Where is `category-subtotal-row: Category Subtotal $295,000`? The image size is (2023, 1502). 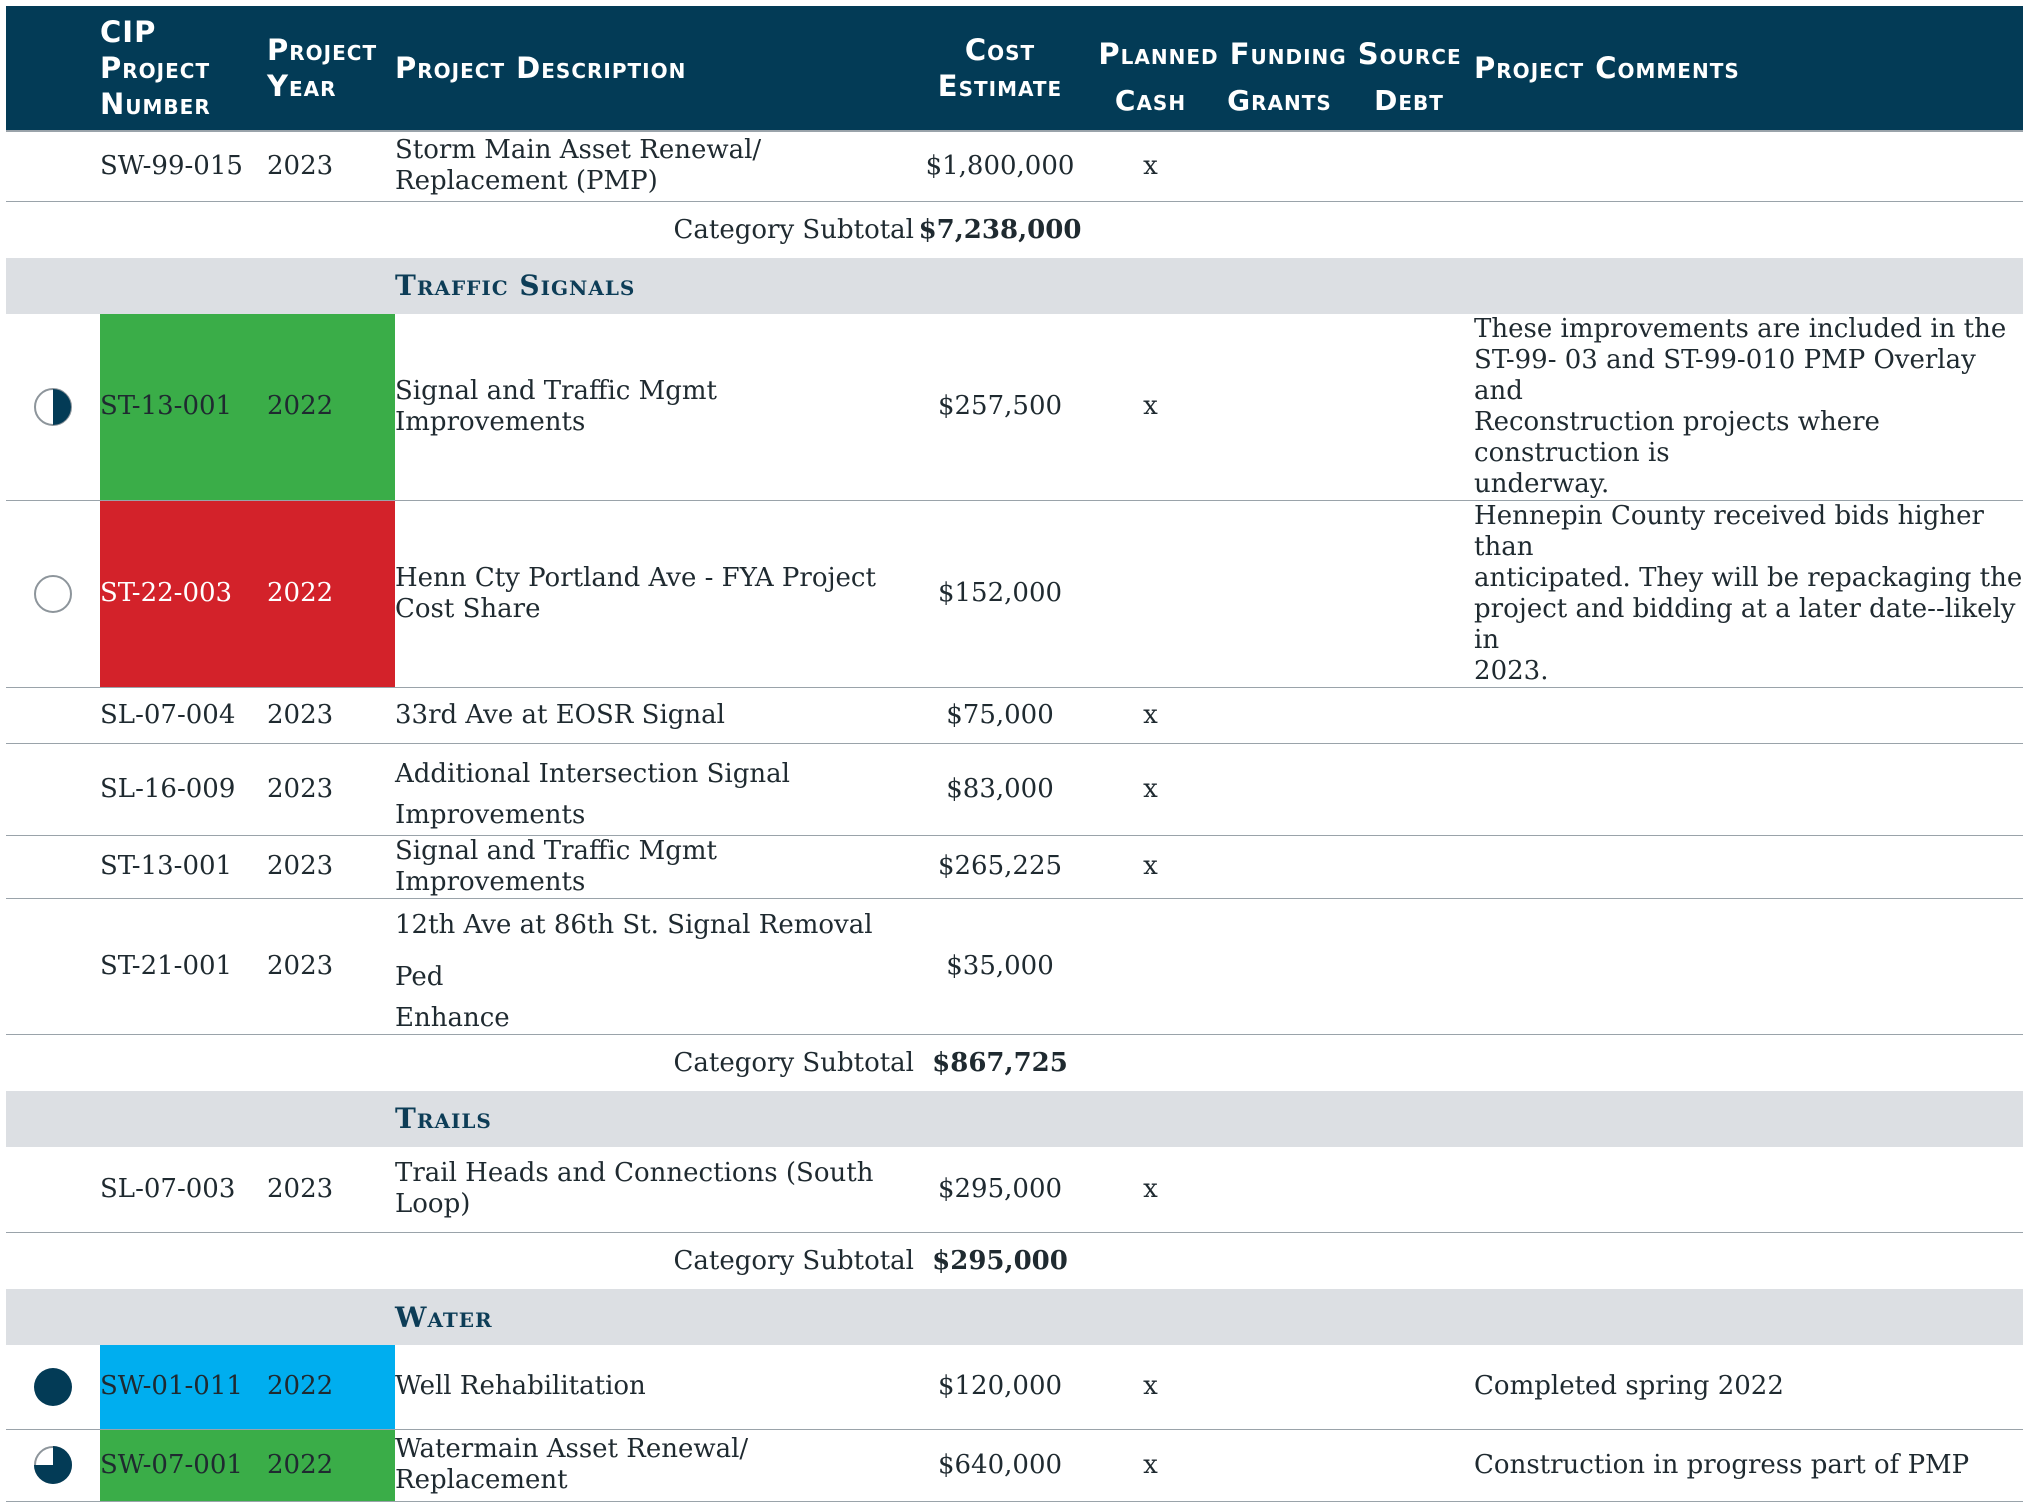
category-subtotal-row: Category Subtotal $295,000 is located at coordinates (1014, 1261).